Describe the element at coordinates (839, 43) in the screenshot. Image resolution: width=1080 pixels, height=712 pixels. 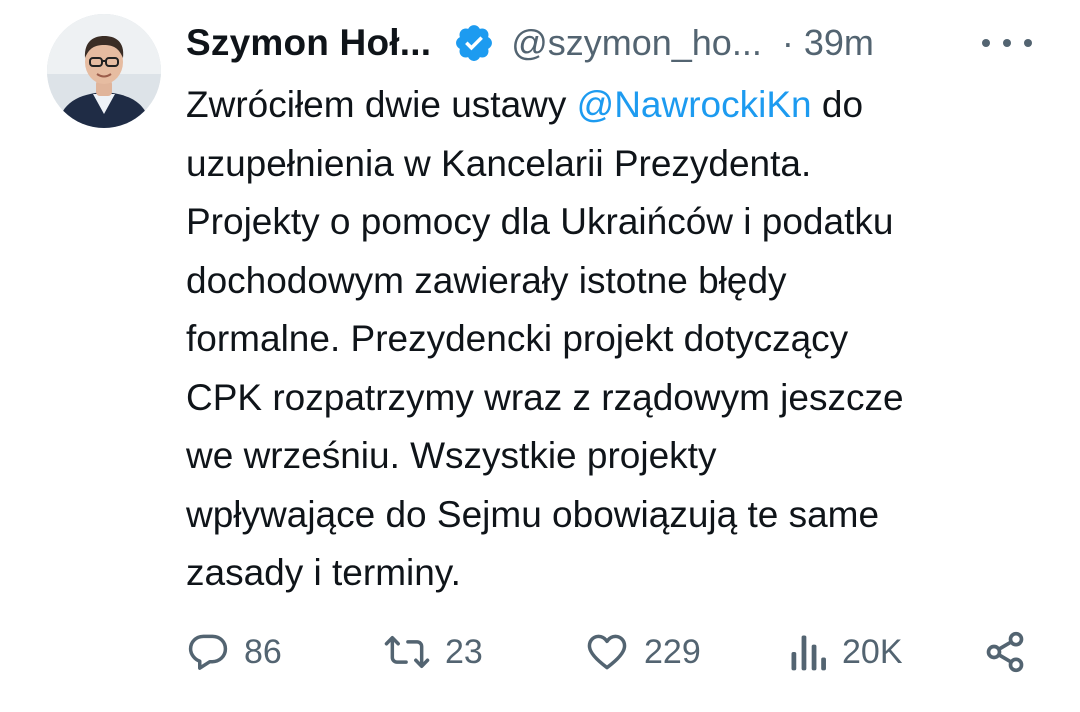
I see `timestamp: 39m` at that location.